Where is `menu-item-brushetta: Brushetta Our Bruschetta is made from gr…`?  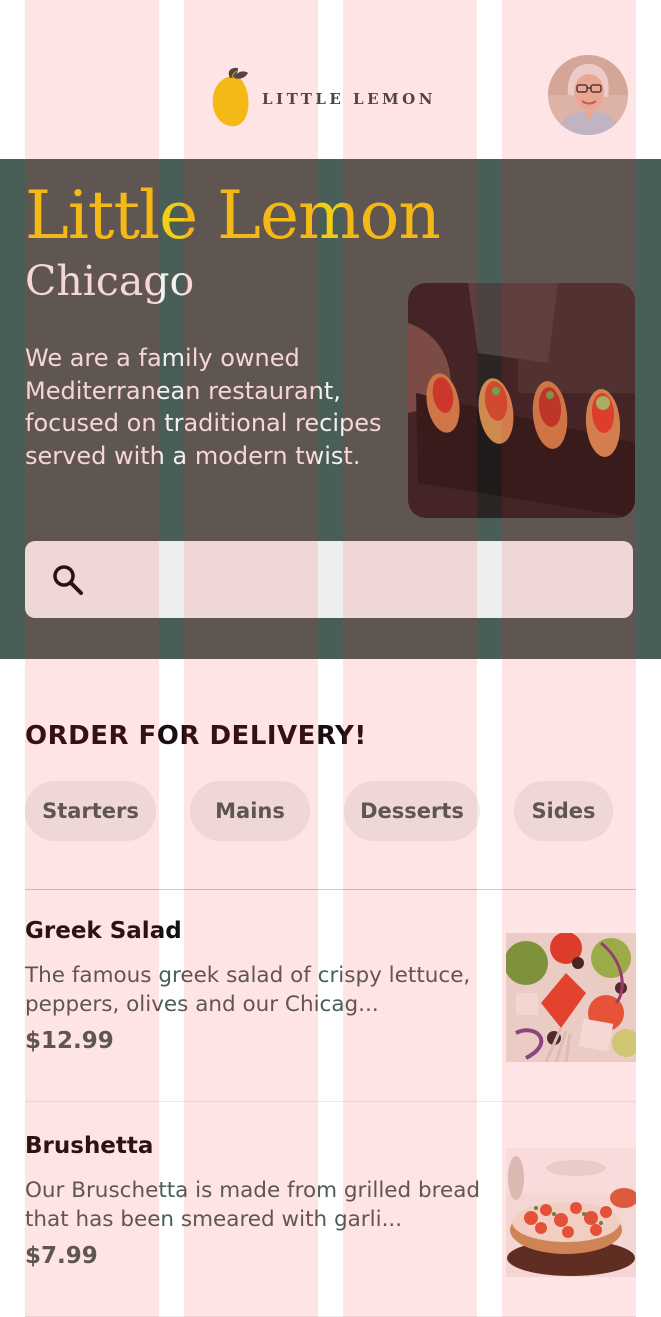
menu-item-brushetta: Brushetta Our Bruschetta is made from gr… is located at coordinates (330, 1225).